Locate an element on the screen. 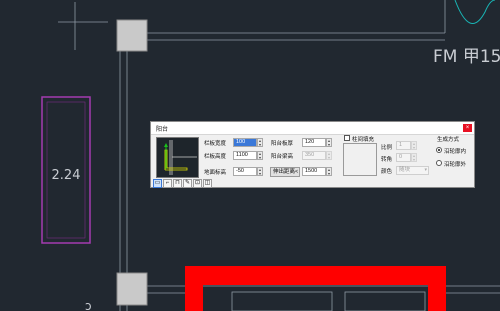 Image resolution: width=500 pixels, height=311 pixels. room-size-label: 2.24 is located at coordinates (66, 175).